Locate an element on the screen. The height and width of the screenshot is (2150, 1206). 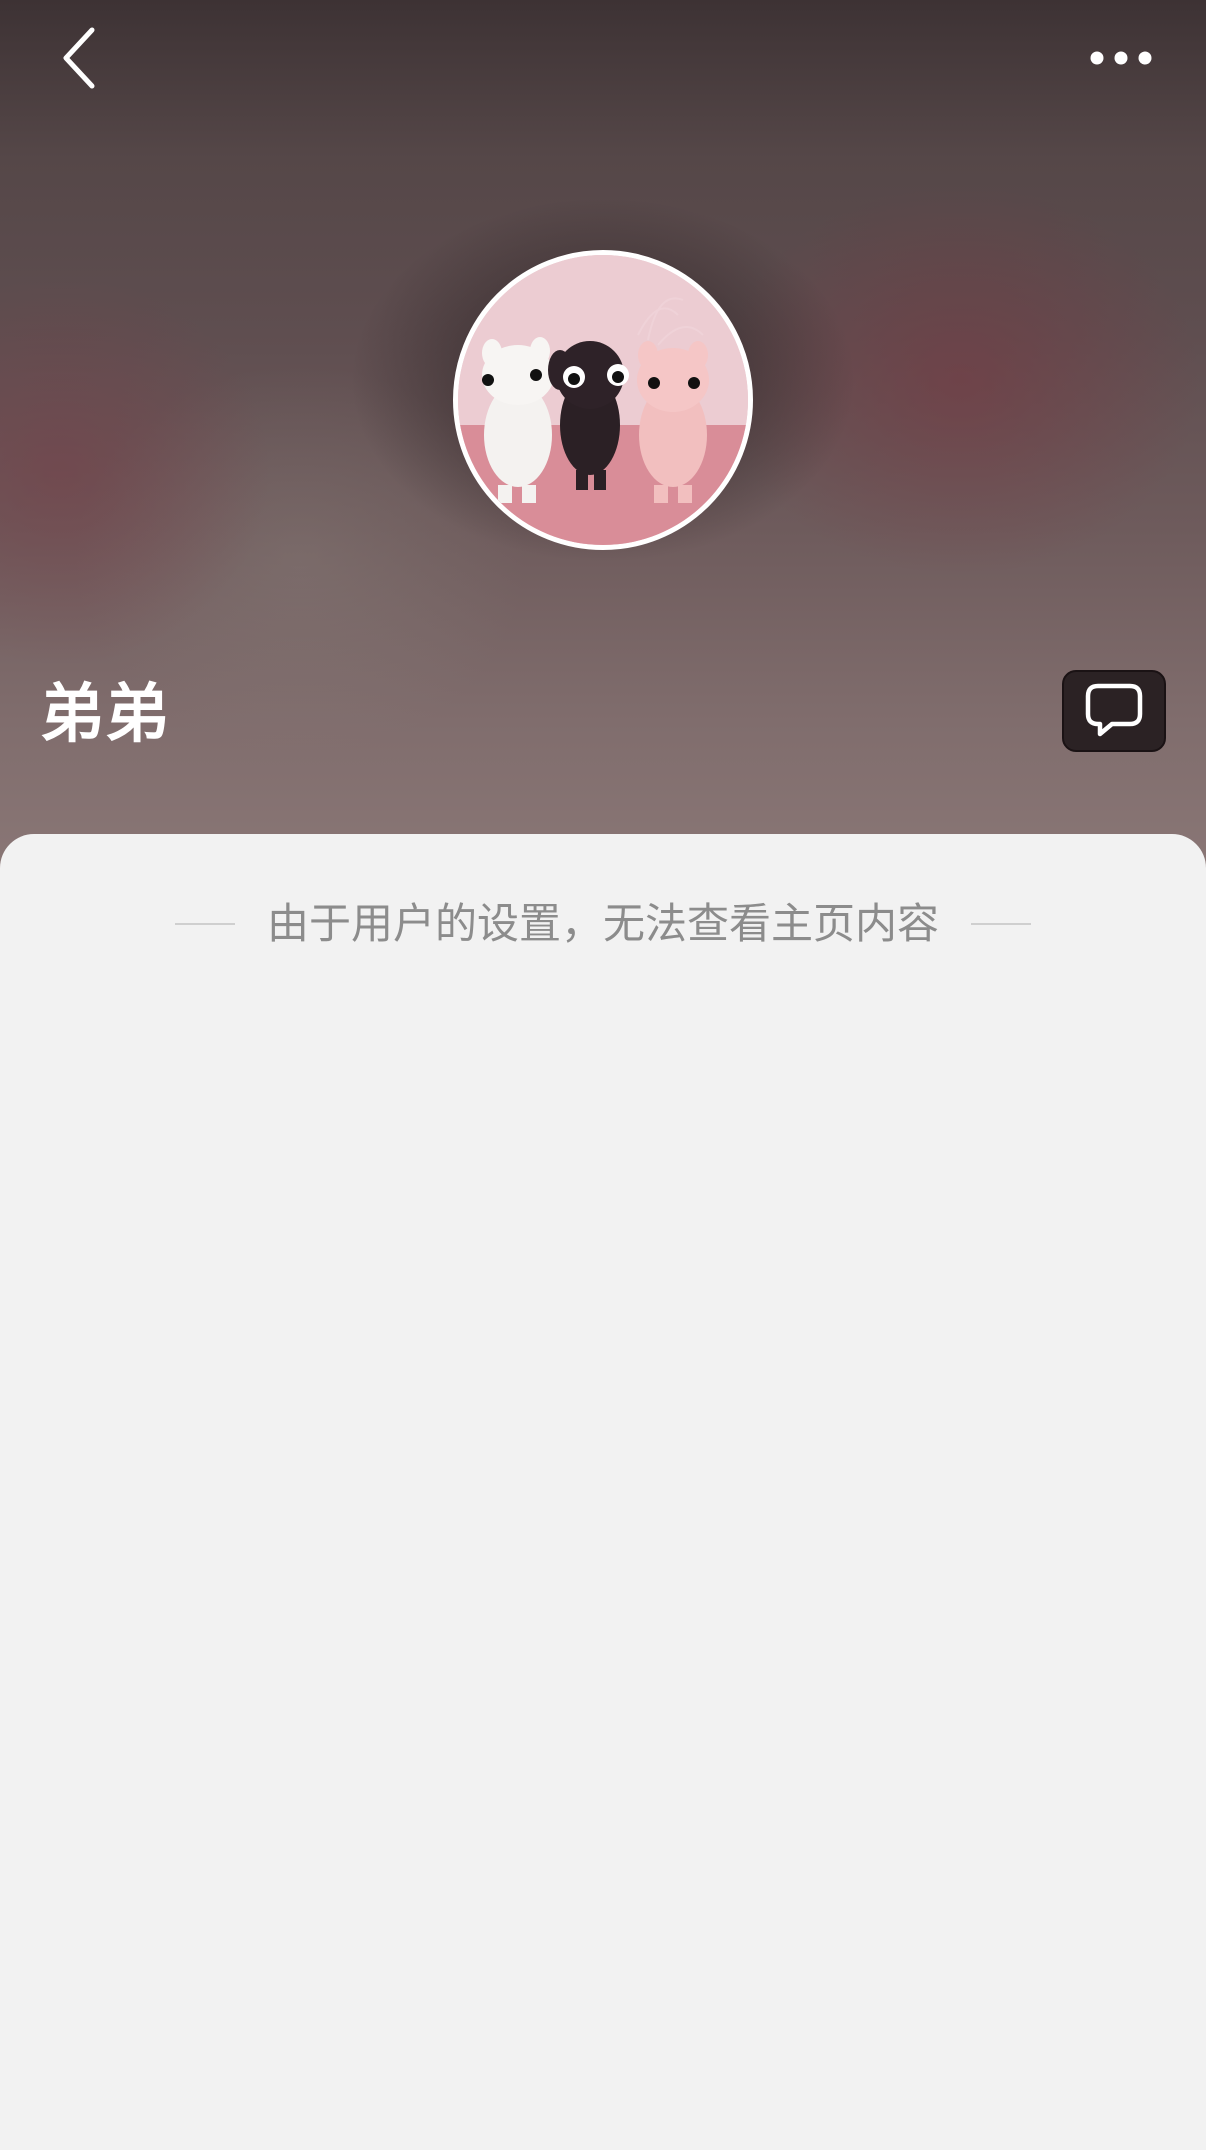
avatar is located at coordinates (603, 400).